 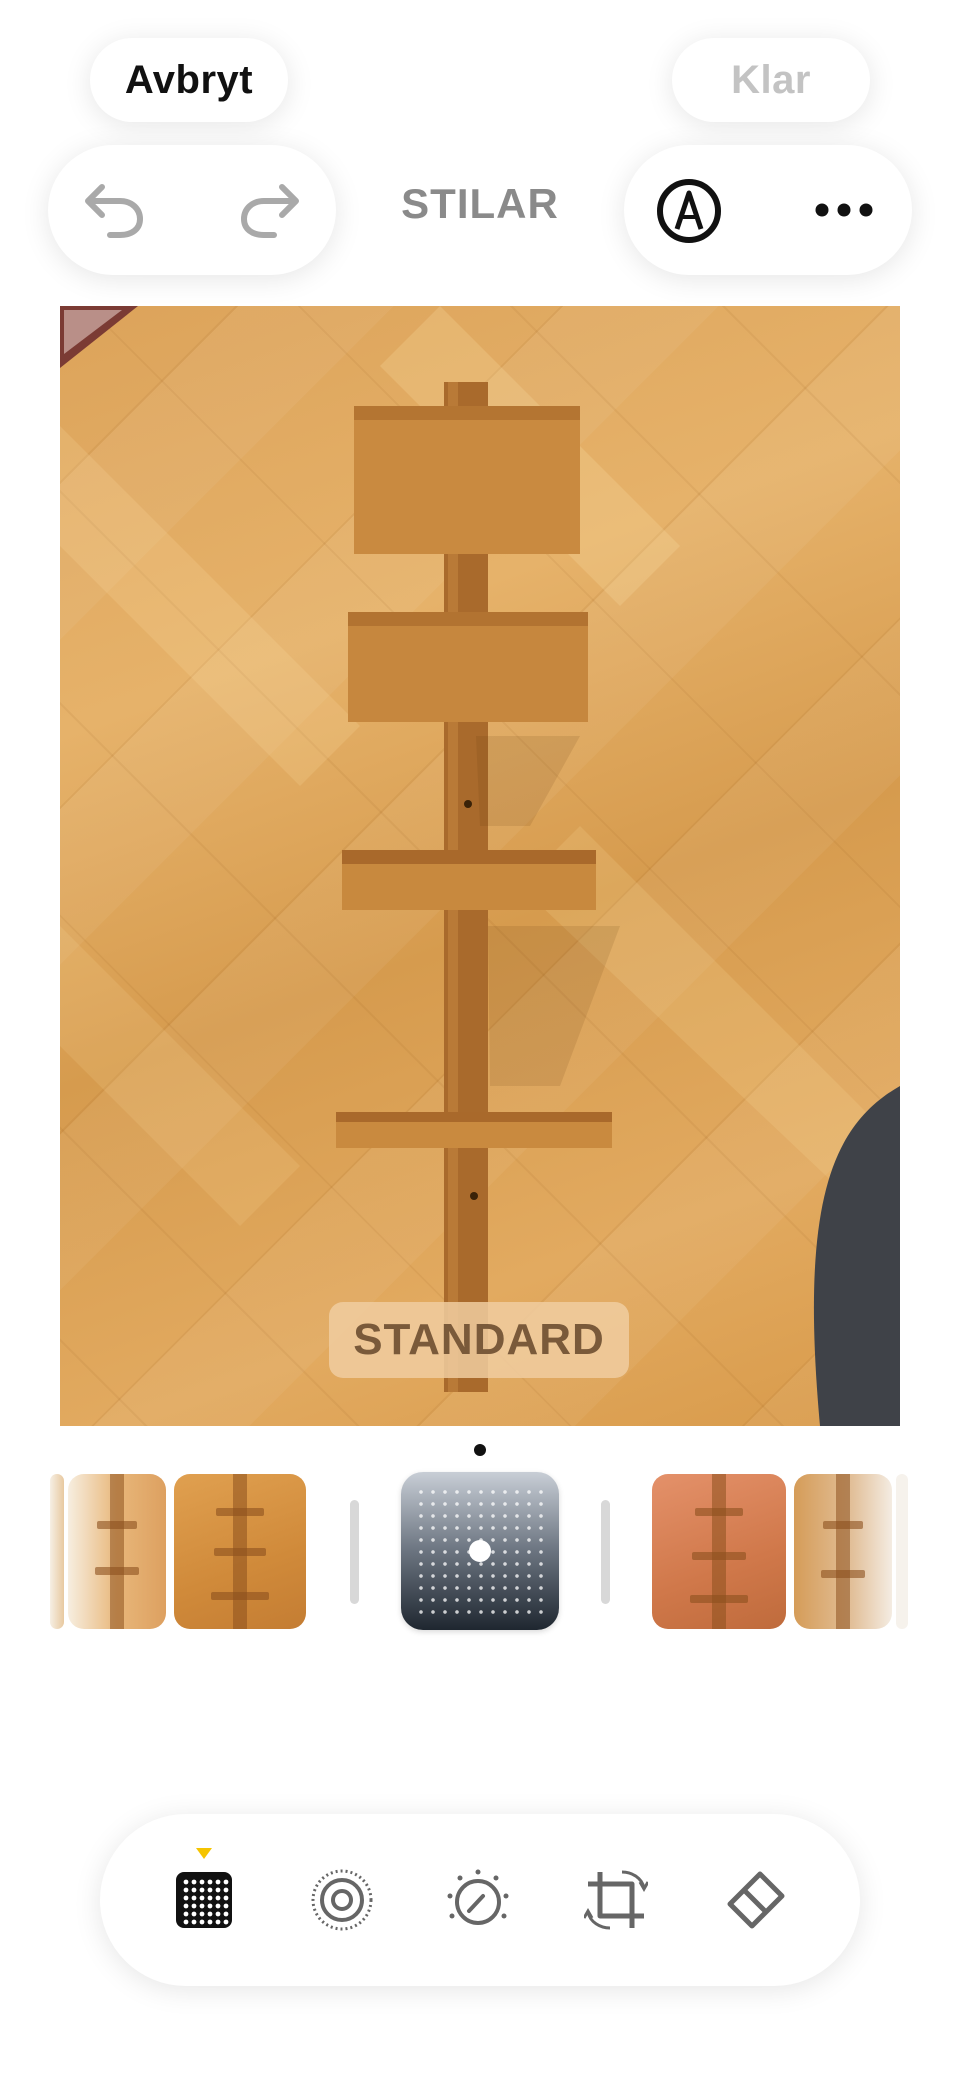 What do you see at coordinates (480, 1450) in the screenshot?
I see `selected-style-indicator` at bounding box center [480, 1450].